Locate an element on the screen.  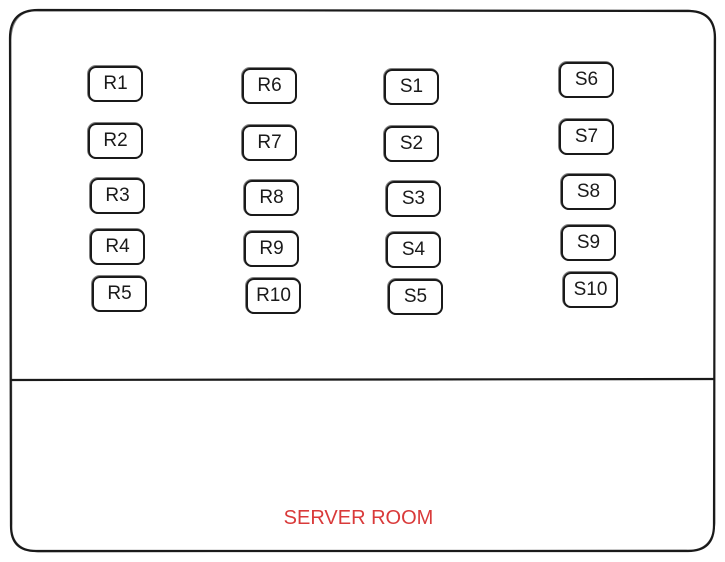
rack-r6: R6 is located at coordinates (269, 85).